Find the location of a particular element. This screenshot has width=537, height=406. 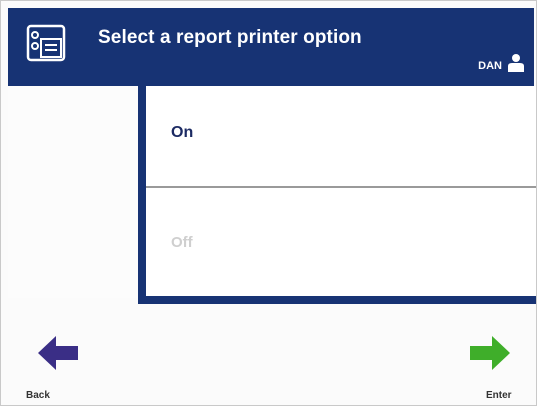

back-button: Back is located at coordinates (52, 368).